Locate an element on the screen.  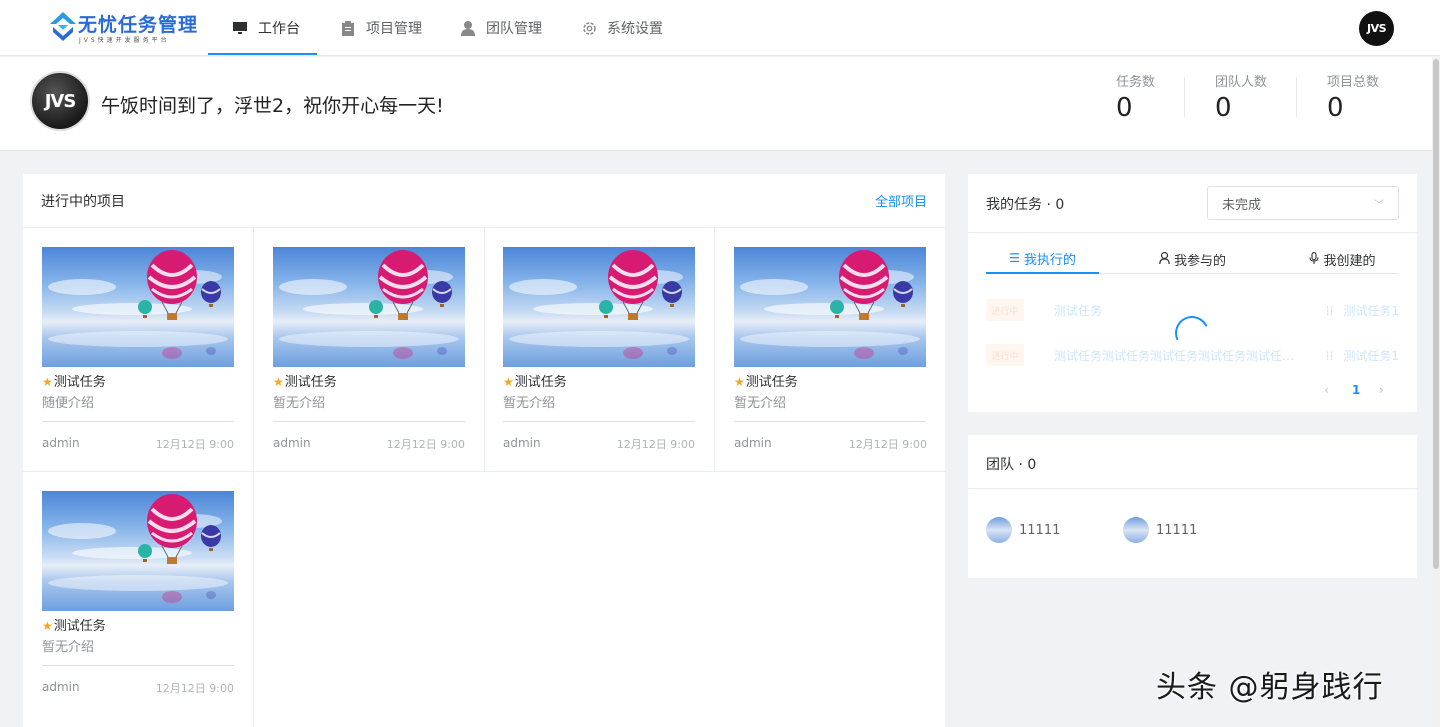
task-title: 测试任务测试任务测试任务测试任务测试任务测试任务 is located at coordinates (1179, 356).